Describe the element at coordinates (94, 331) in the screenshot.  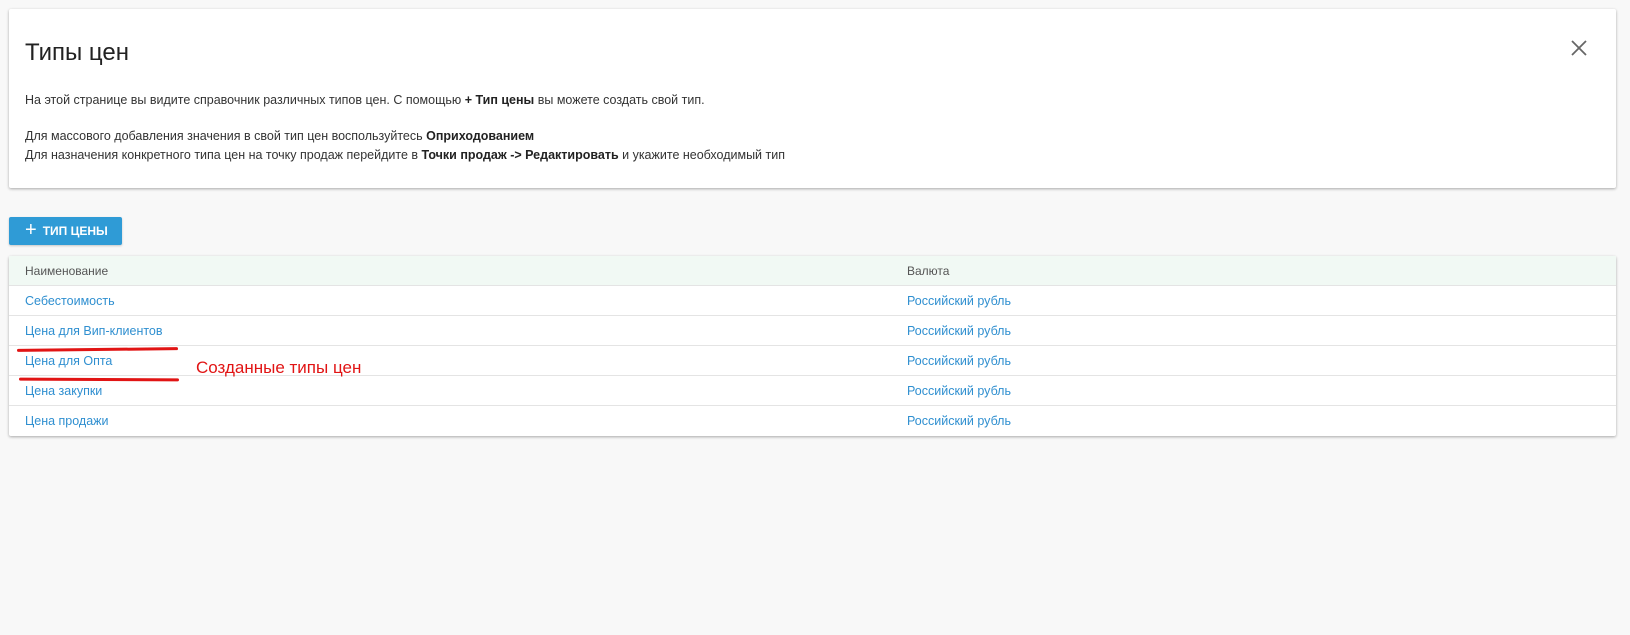
I see `price-type-name-link: Цена для Вип-клиентов` at that location.